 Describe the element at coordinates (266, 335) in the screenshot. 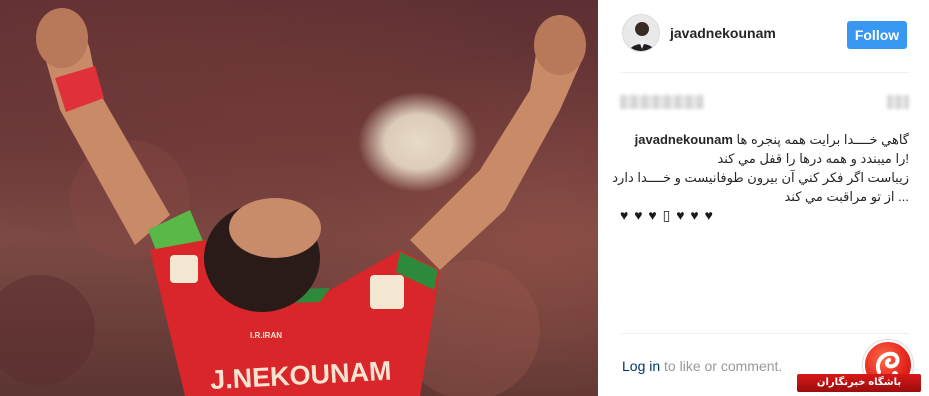

I see `jersey-small-text: I.R.IRAN` at that location.